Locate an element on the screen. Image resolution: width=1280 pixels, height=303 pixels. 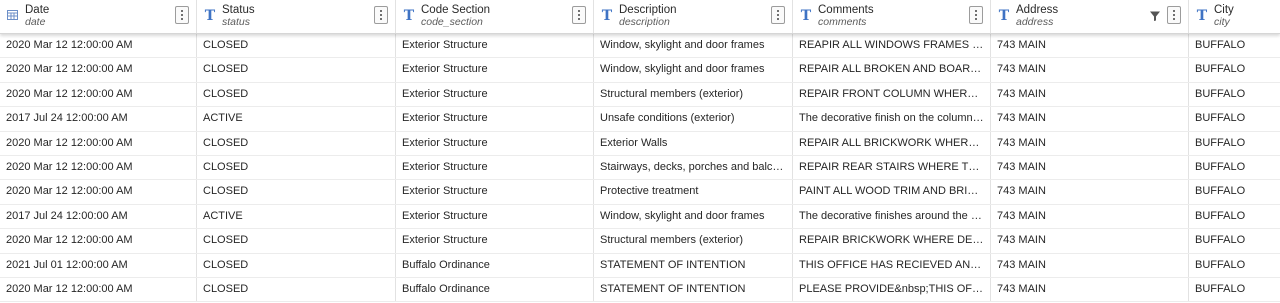
cell-date: 2021 Jul 01 12:00:00 AM is located at coordinates (98, 265).